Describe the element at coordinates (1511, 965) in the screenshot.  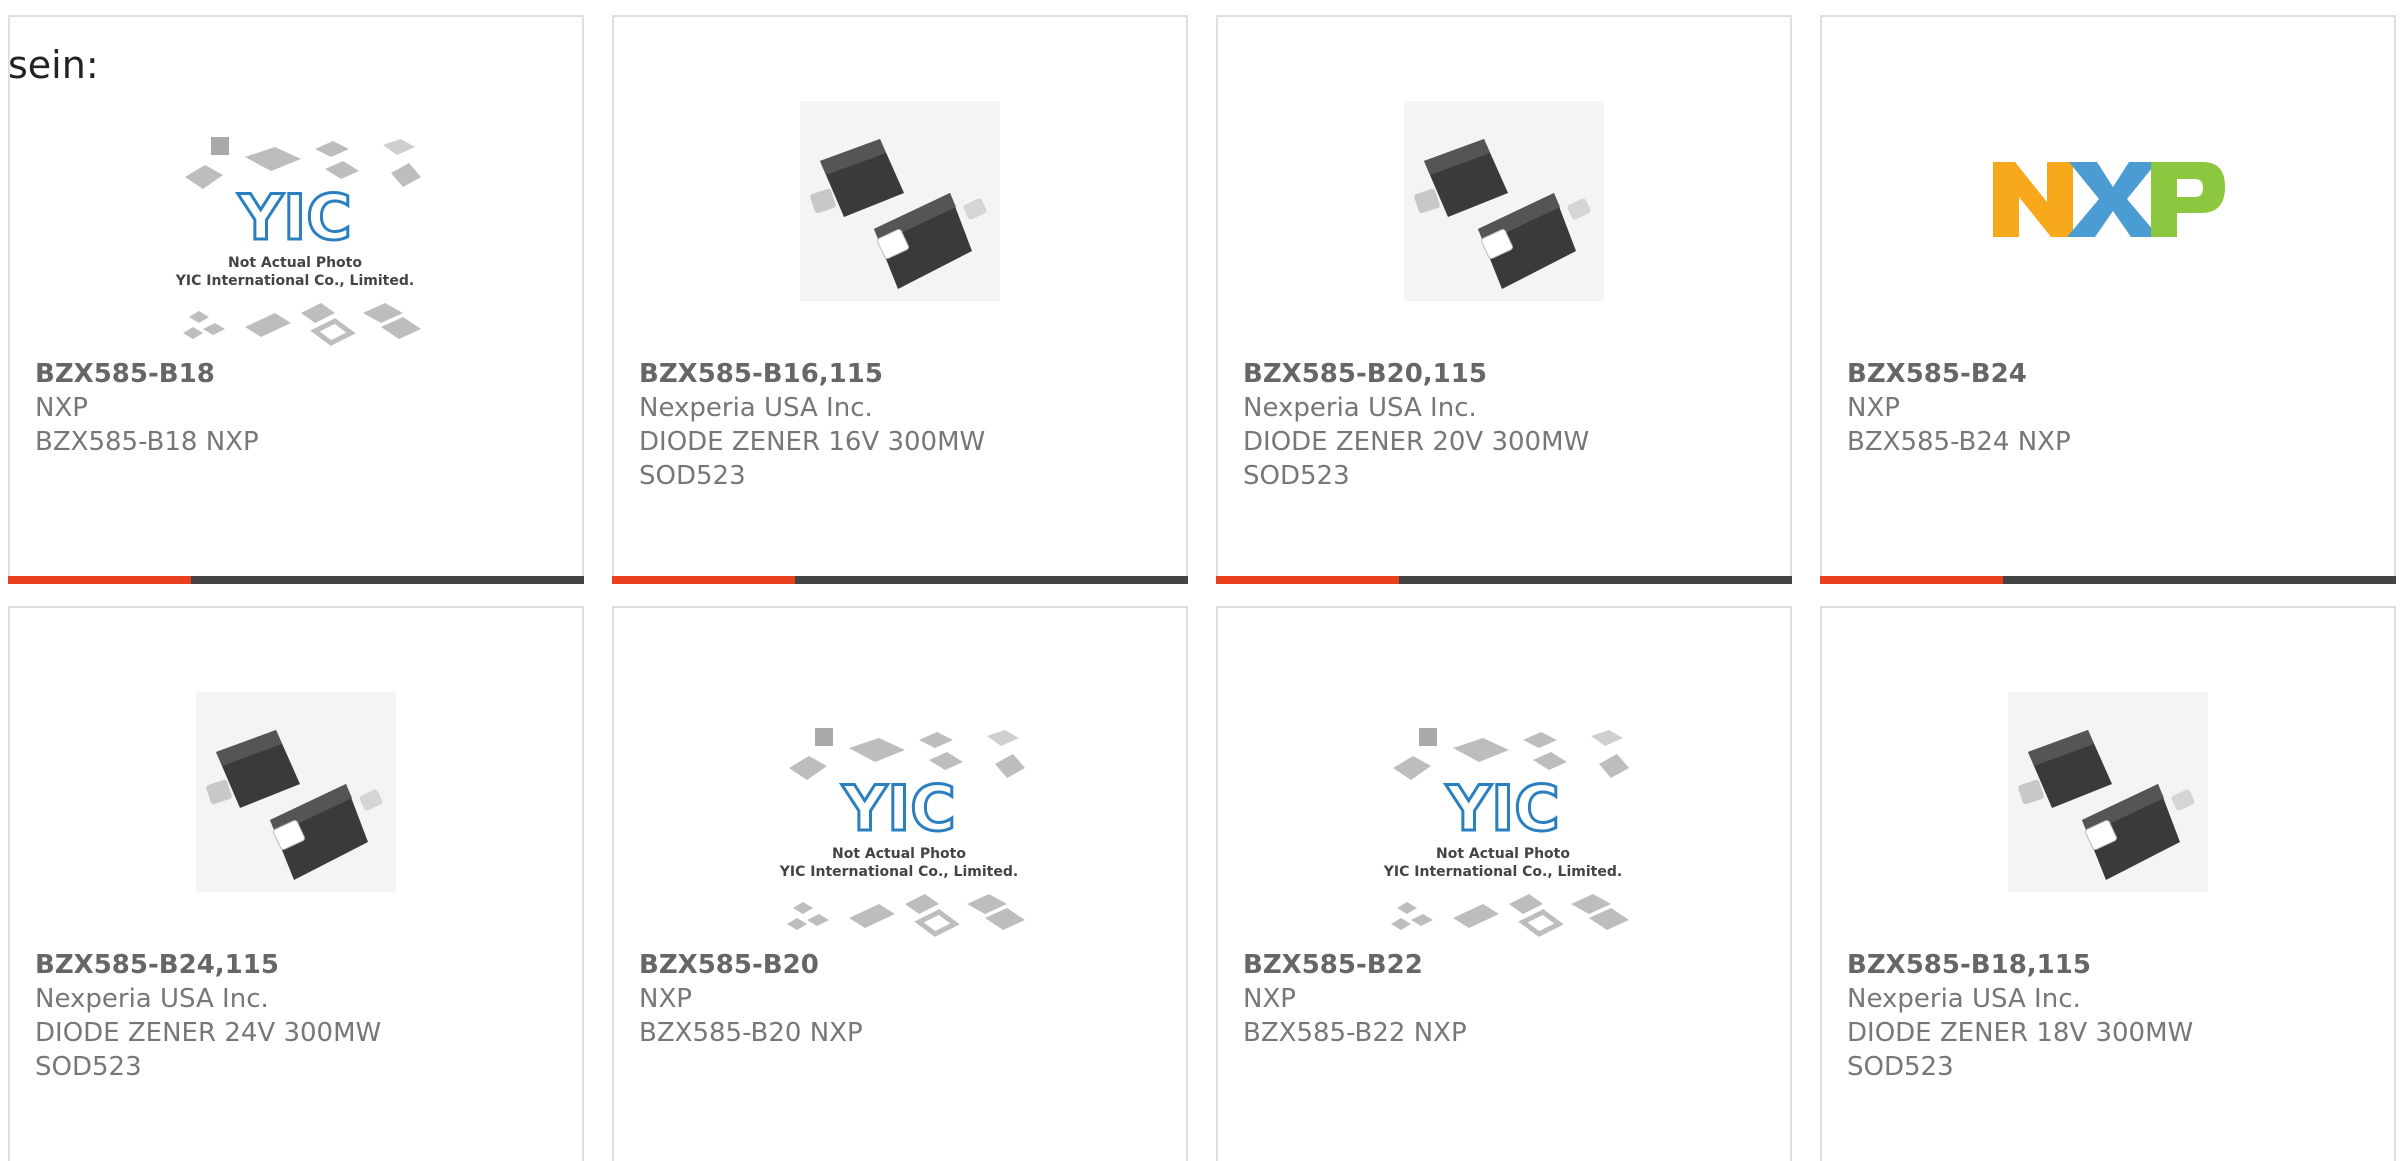
I see `part-number: BZX585-B22` at that location.